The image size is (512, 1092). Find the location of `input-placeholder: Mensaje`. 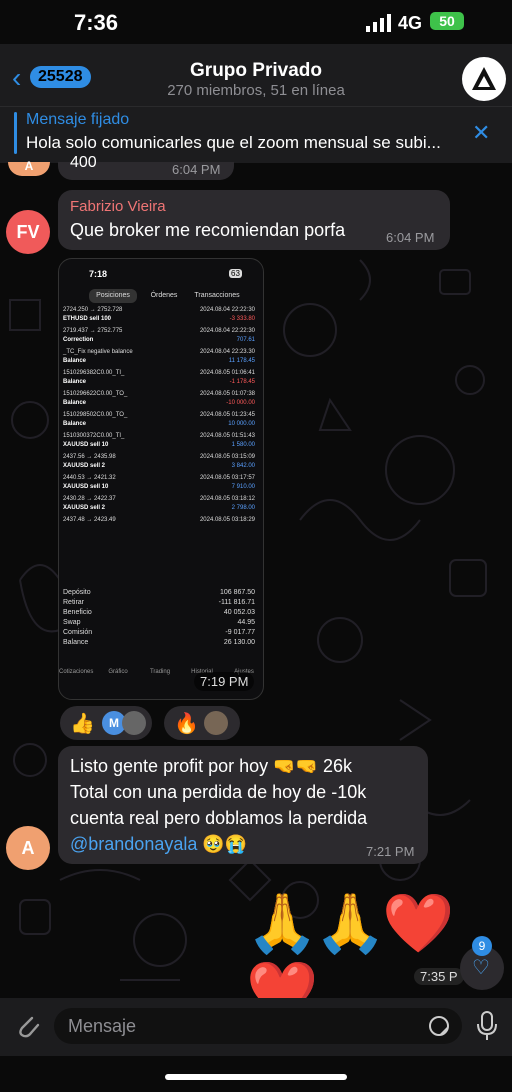

input-placeholder: Mensaje is located at coordinates (102, 1026).